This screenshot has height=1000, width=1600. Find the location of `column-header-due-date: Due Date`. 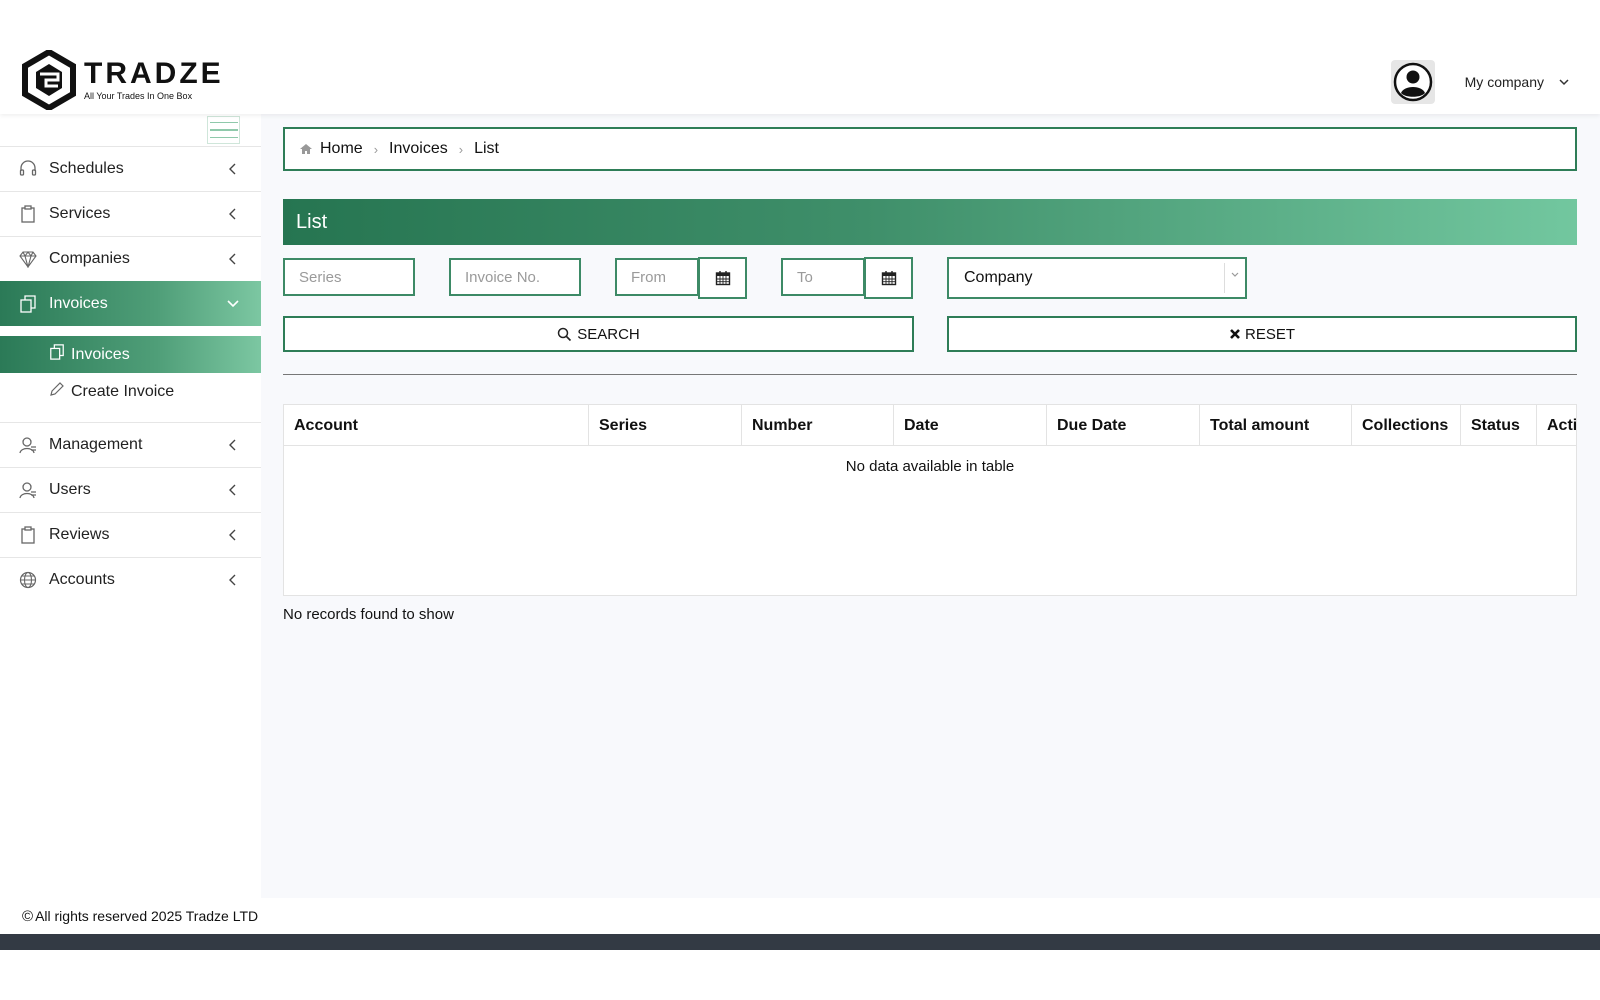

column-header-due-date: Due Date is located at coordinates (1123, 425).